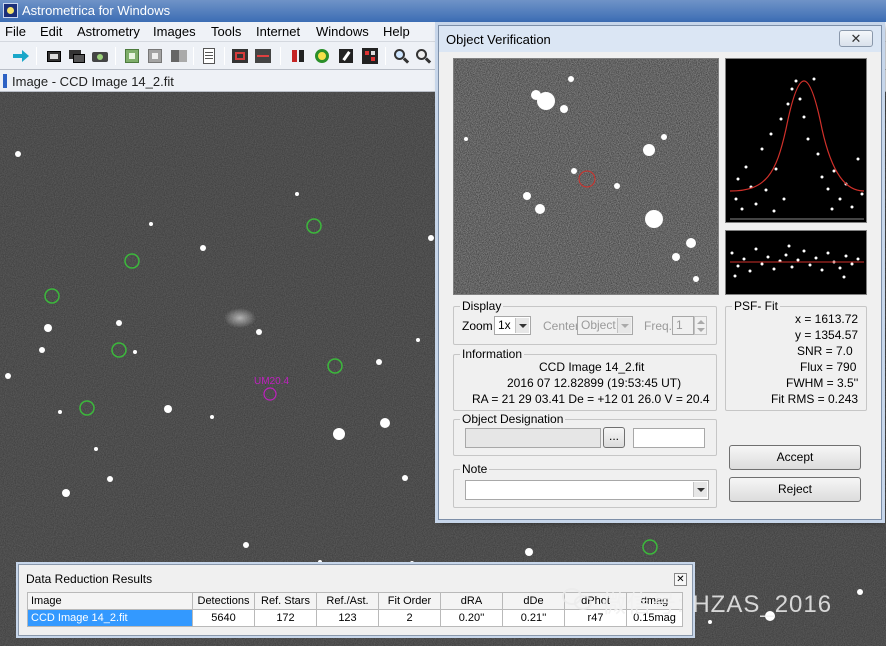  I want to click on pen-icon, so click(346, 56).